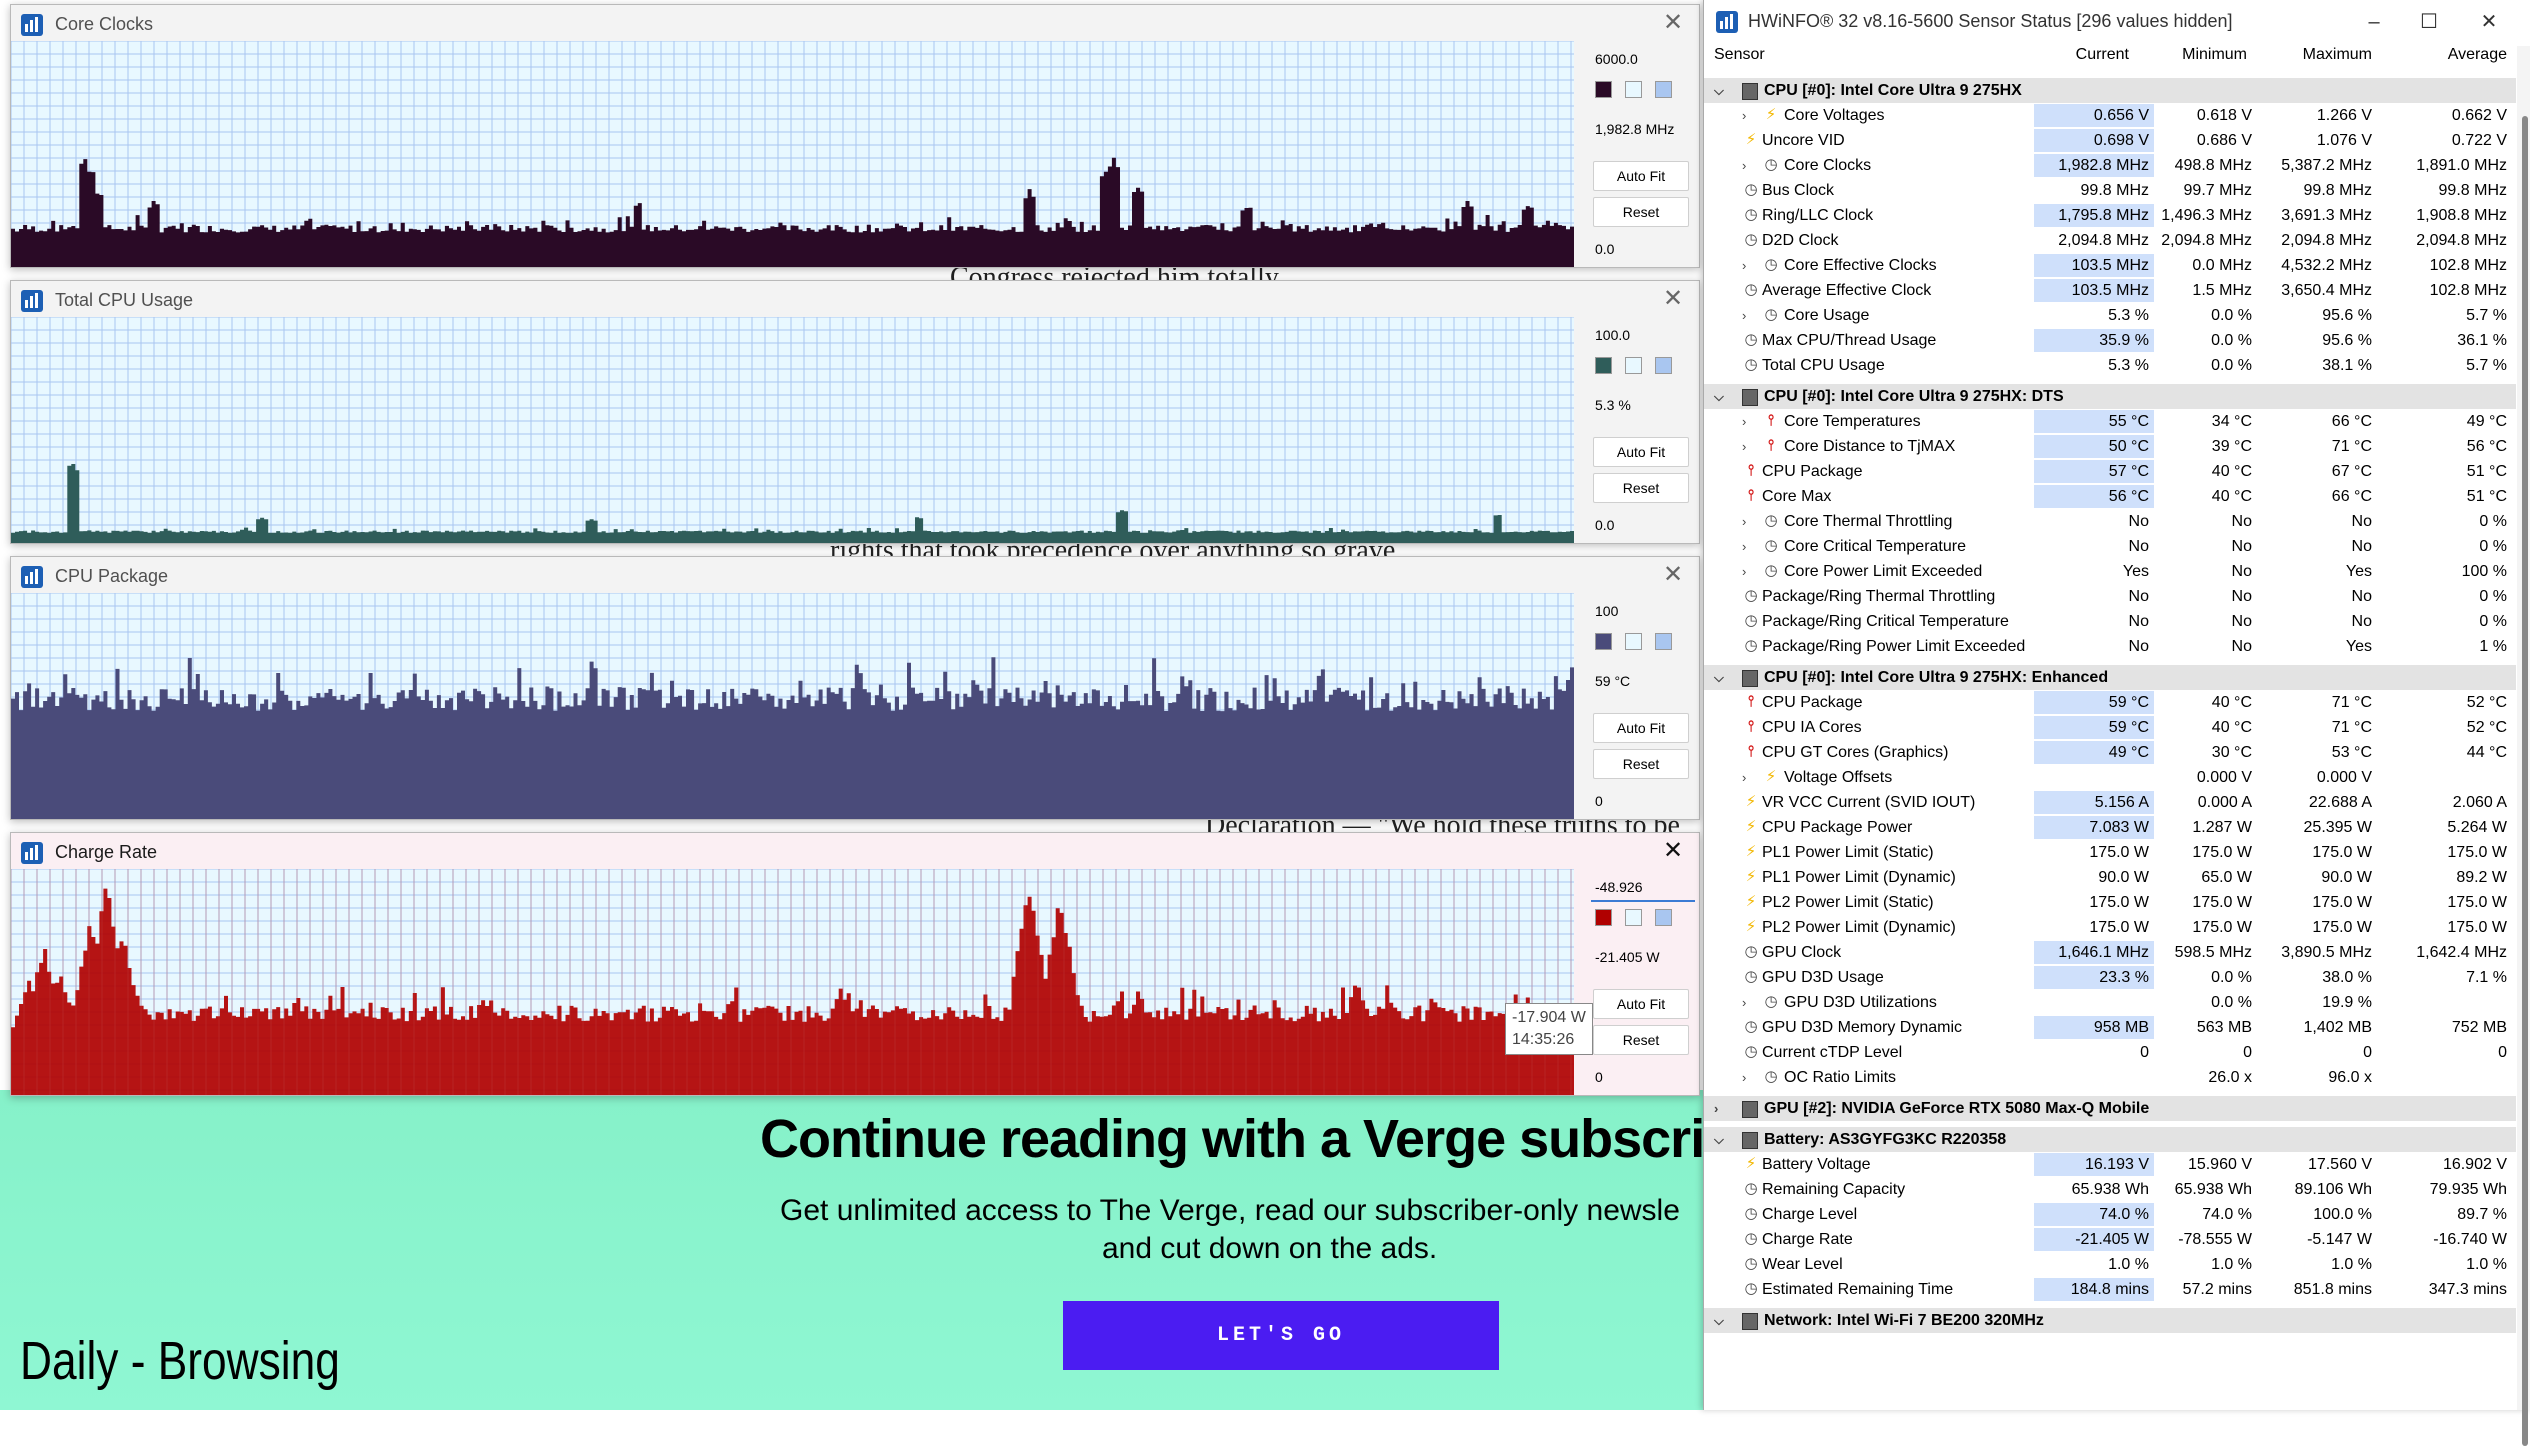 This screenshot has height=1446, width=2530. Describe the element at coordinates (2110, 1139) in the screenshot. I see `sensor-group-row: ⌵ Battery: AS3GYFG3KC R220358` at that location.